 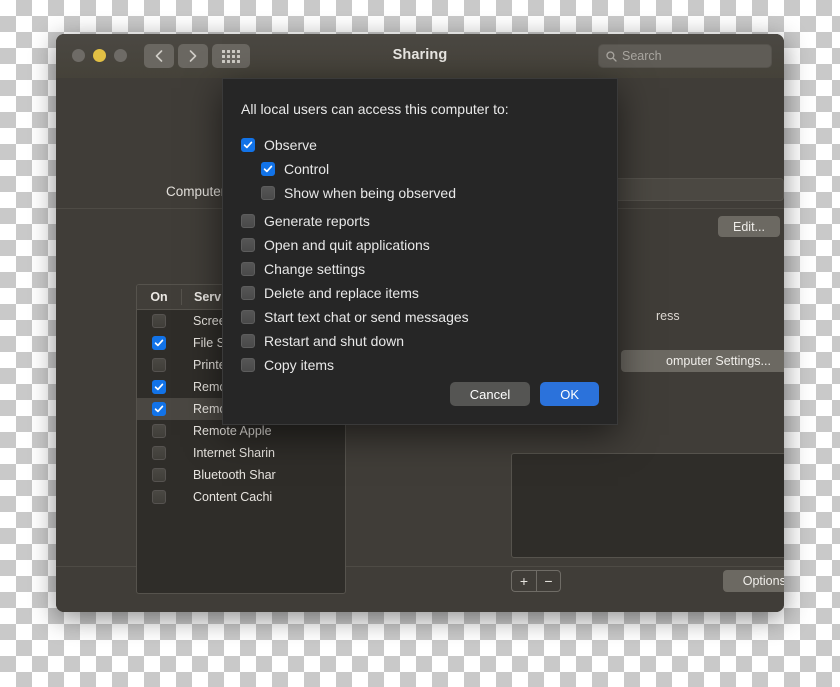 What do you see at coordinates (523, 581) in the screenshot?
I see `add-user-button: +` at bounding box center [523, 581].